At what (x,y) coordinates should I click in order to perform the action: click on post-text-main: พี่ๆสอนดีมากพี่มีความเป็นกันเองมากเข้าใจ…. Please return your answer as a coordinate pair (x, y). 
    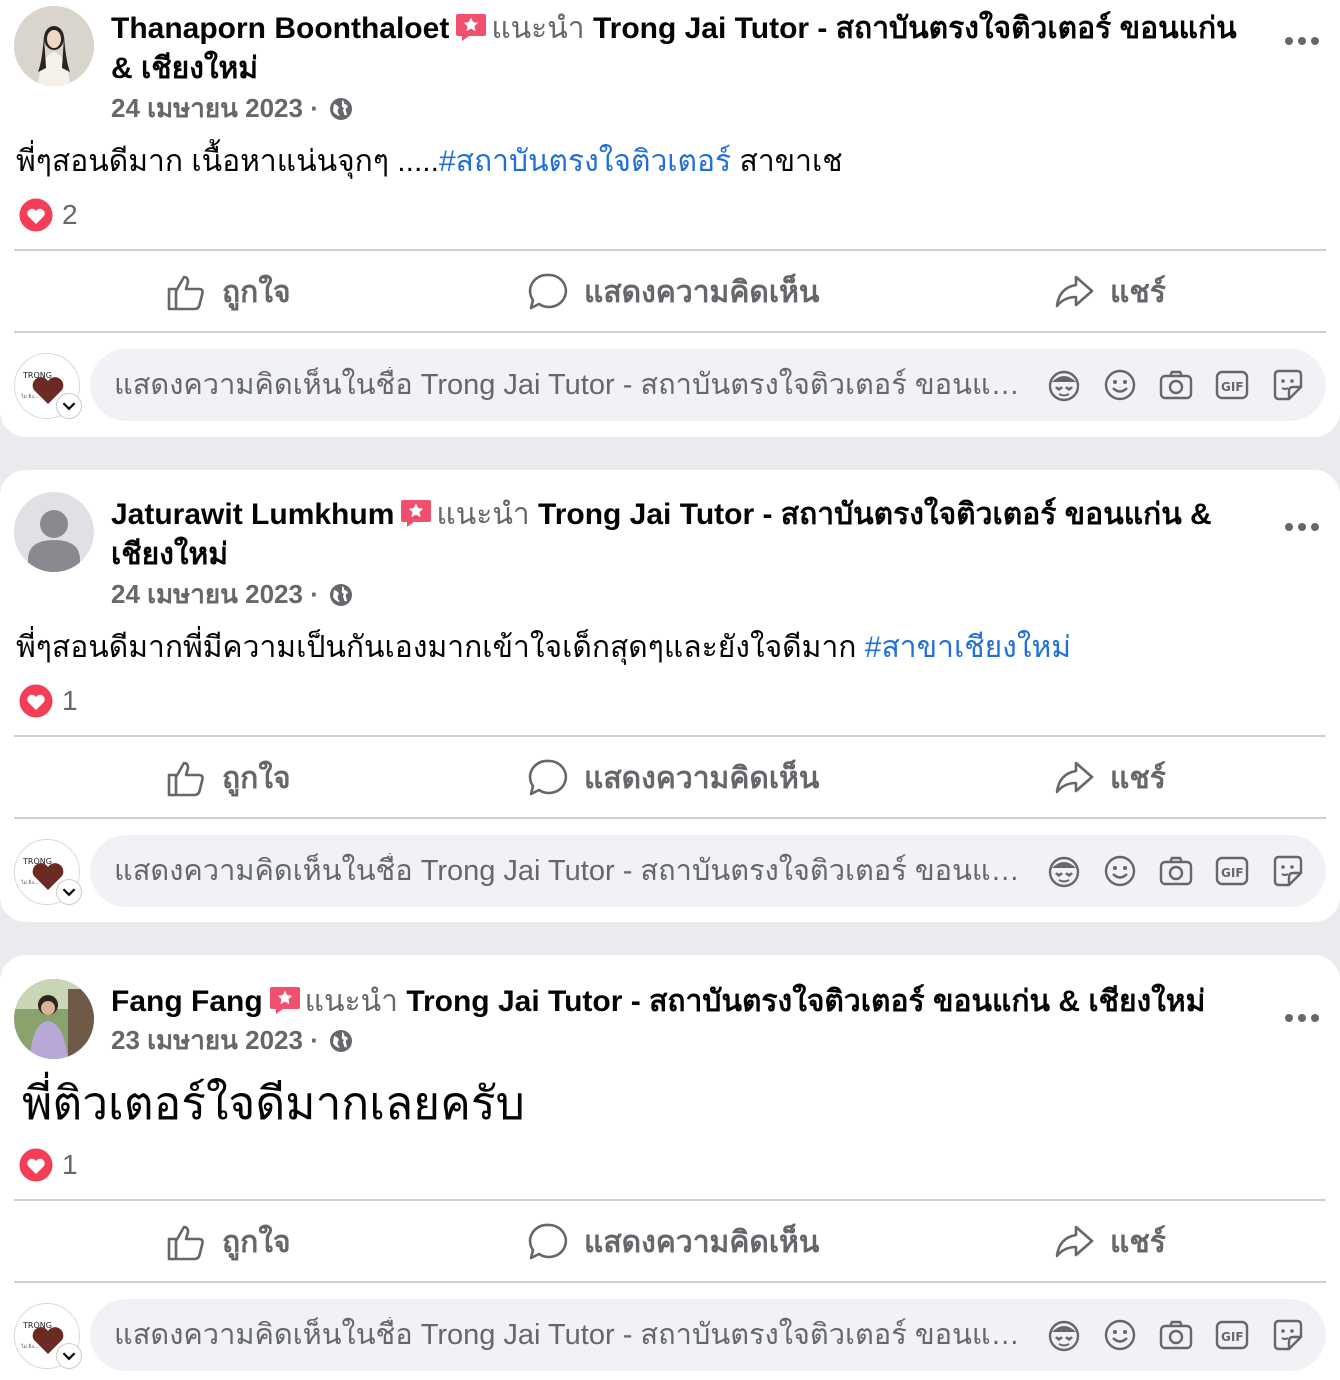
    Looking at the image, I should click on (440, 647).